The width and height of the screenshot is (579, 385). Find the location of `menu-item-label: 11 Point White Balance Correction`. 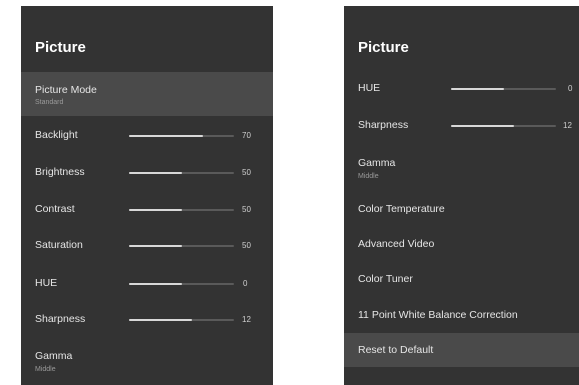

menu-item-label: 11 Point White Balance Correction is located at coordinates (438, 315).